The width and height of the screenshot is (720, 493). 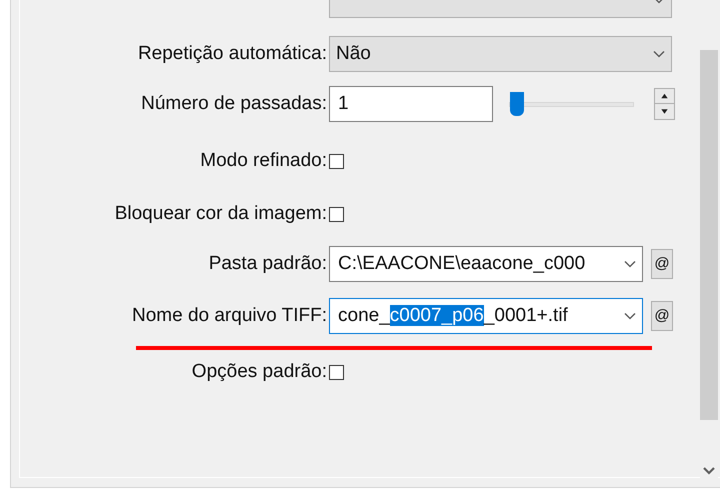 I want to click on field-label: Nome do arquivo TIFF:, so click(x=229, y=316).